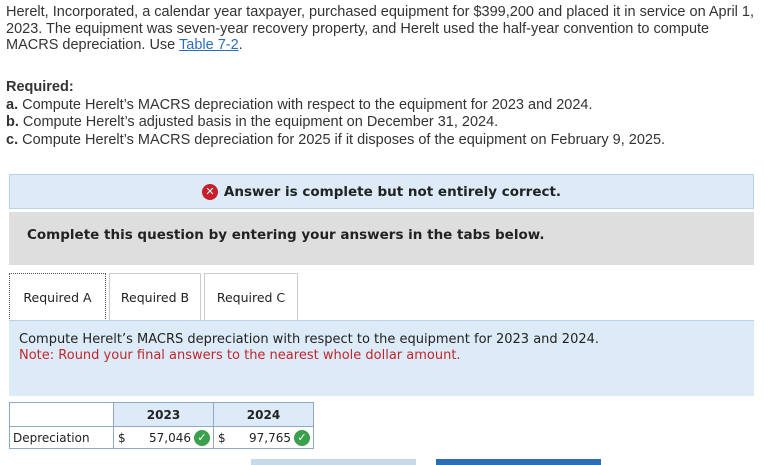 Image resolution: width=764 pixels, height=465 pixels. Describe the element at coordinates (170, 438) in the screenshot. I see `depreciation-2023-value: 57,046` at that location.